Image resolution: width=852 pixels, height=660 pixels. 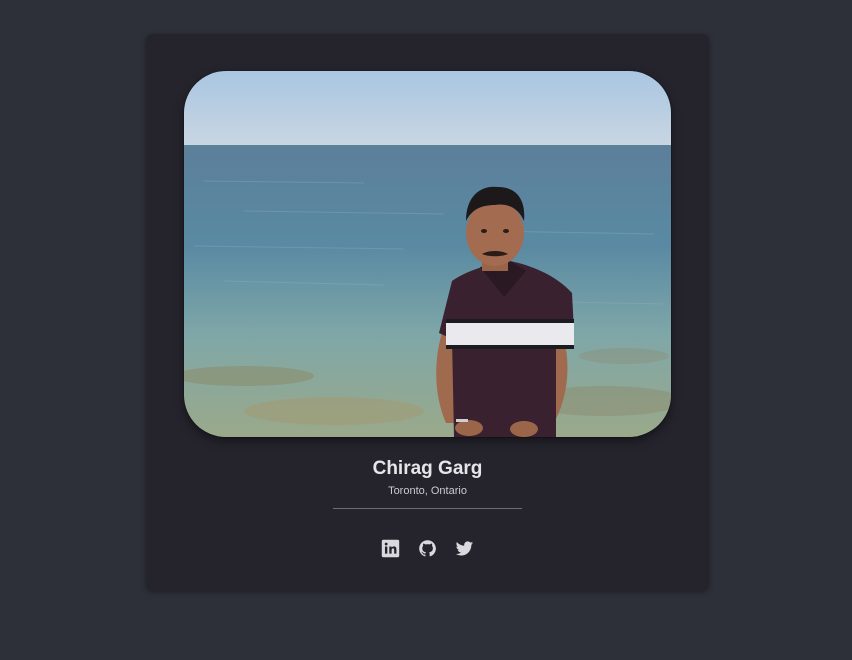 I want to click on twitter-icon, so click(x=464, y=548).